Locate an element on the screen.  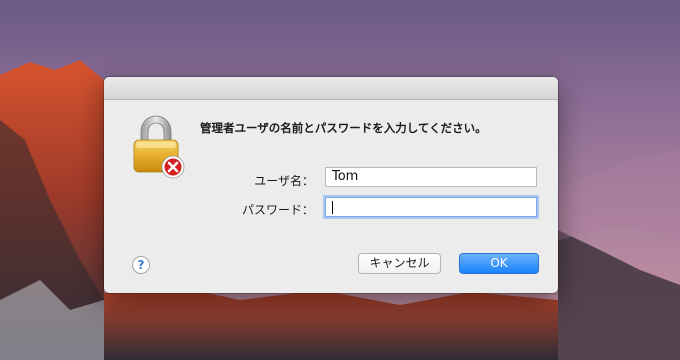
username-label: ユーザ名： is located at coordinates (284, 181).